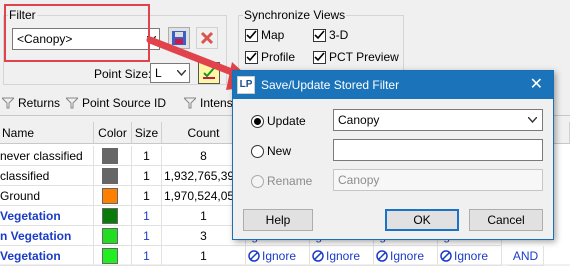  What do you see at coordinates (506, 220) in the screenshot?
I see `cancel-button: Cancel` at bounding box center [506, 220].